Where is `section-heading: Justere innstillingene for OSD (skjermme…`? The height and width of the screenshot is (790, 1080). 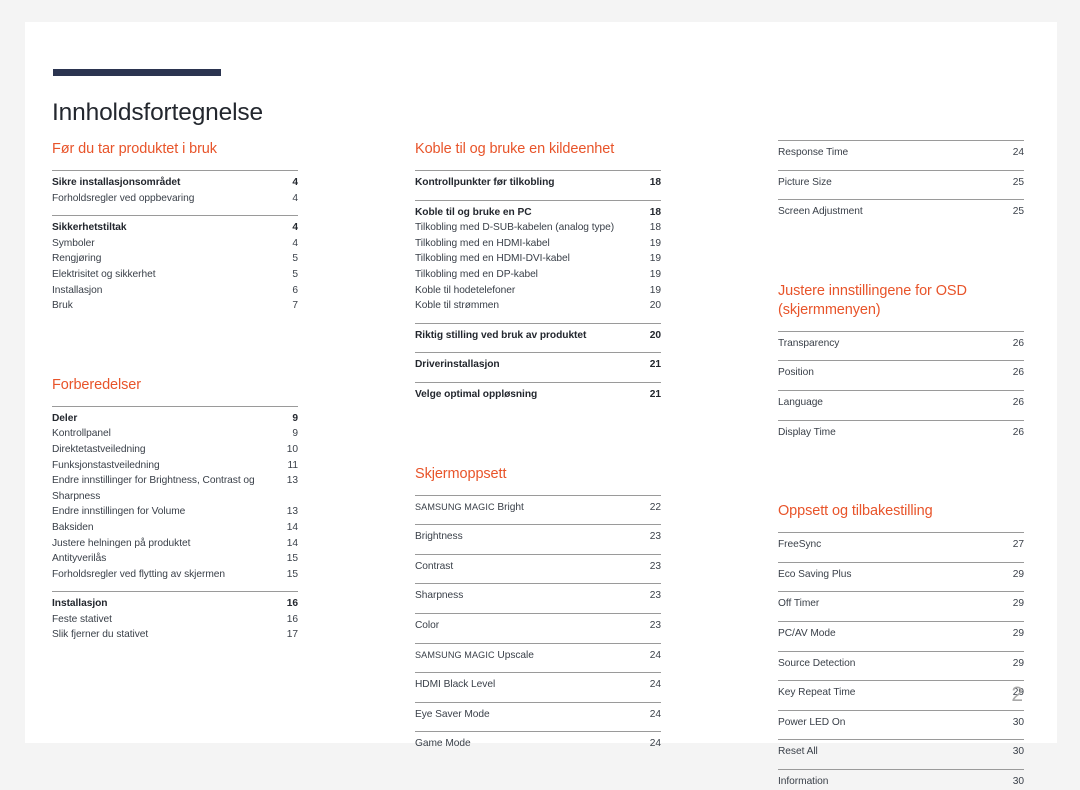
section-heading: Justere innstillingene for OSD (skjermme… is located at coordinates (872, 300).